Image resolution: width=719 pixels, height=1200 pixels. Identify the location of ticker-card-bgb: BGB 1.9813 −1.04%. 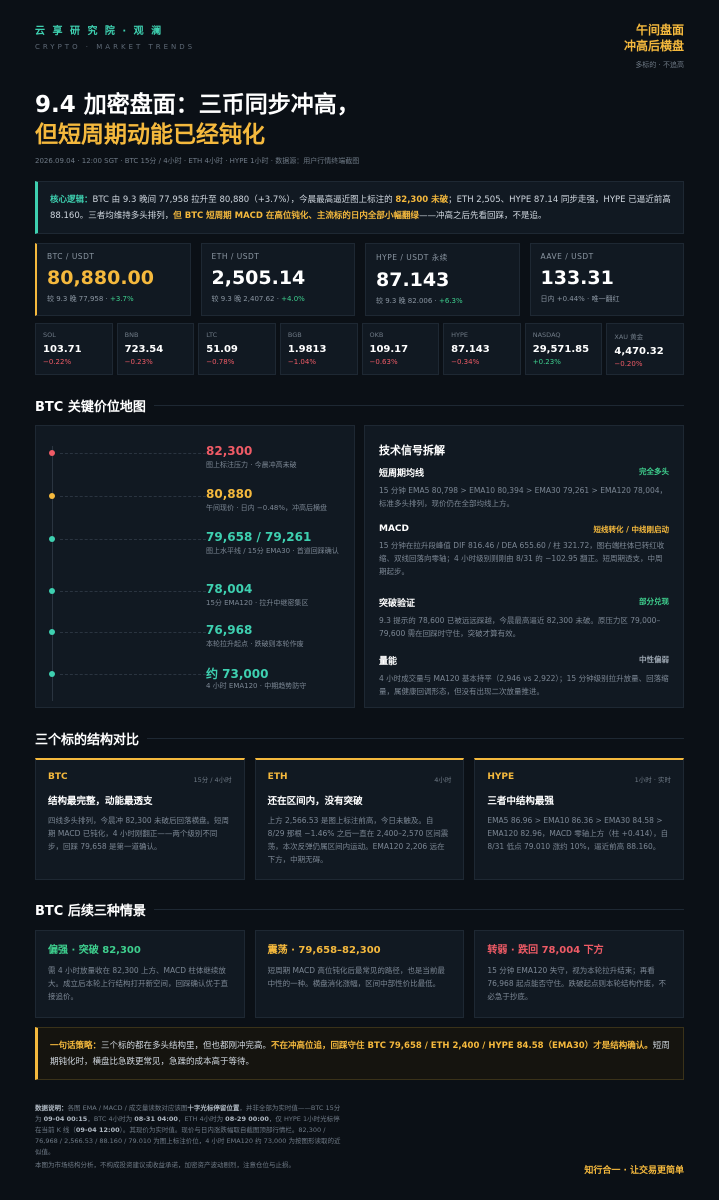
(318, 349).